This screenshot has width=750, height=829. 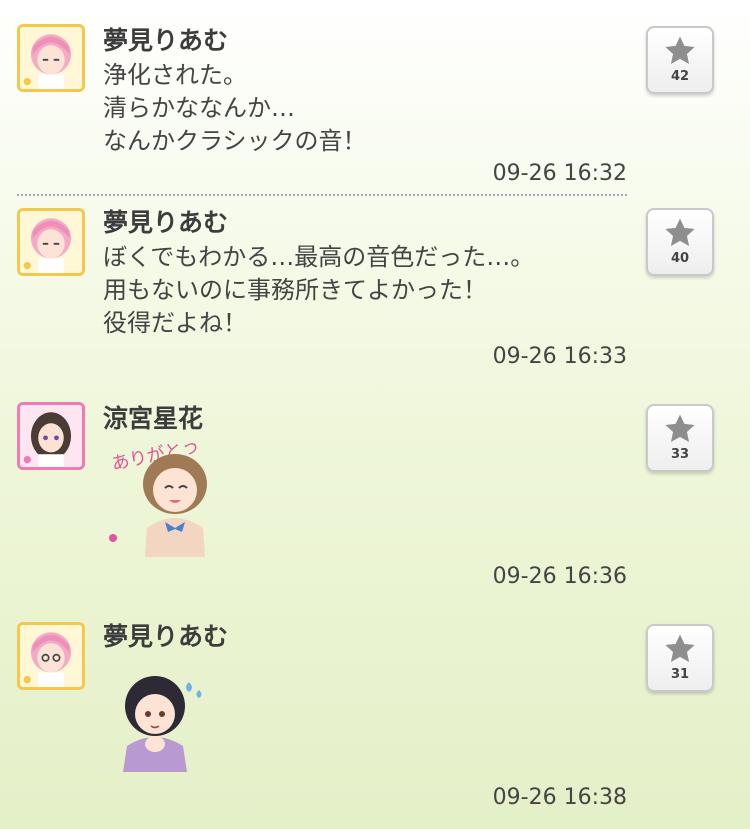 I want to click on timestamp: 09-26 16:36, so click(x=559, y=576).